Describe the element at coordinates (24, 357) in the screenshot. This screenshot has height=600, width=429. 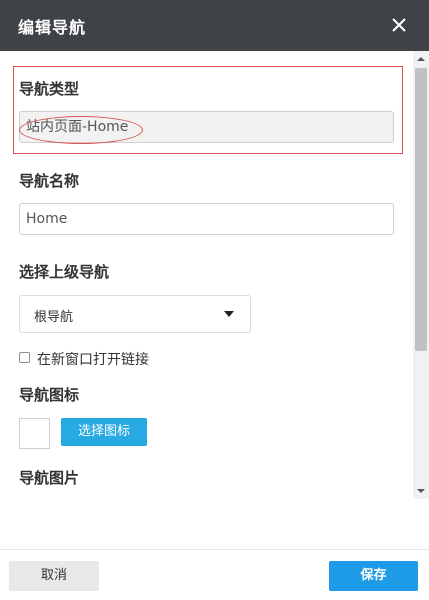
I see `open-new-window-checkbox` at that location.